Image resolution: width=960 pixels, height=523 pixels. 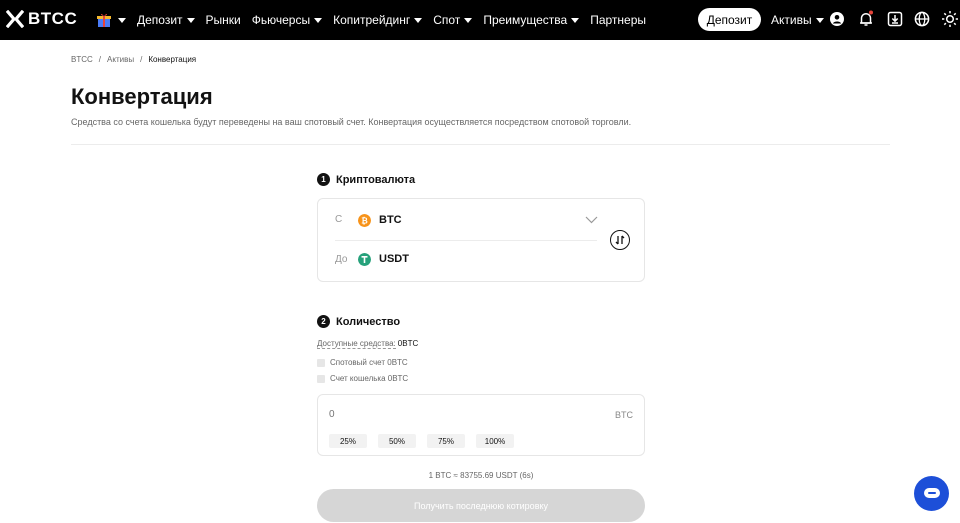 What do you see at coordinates (895, 19) in the screenshot?
I see `download-icon` at bounding box center [895, 19].